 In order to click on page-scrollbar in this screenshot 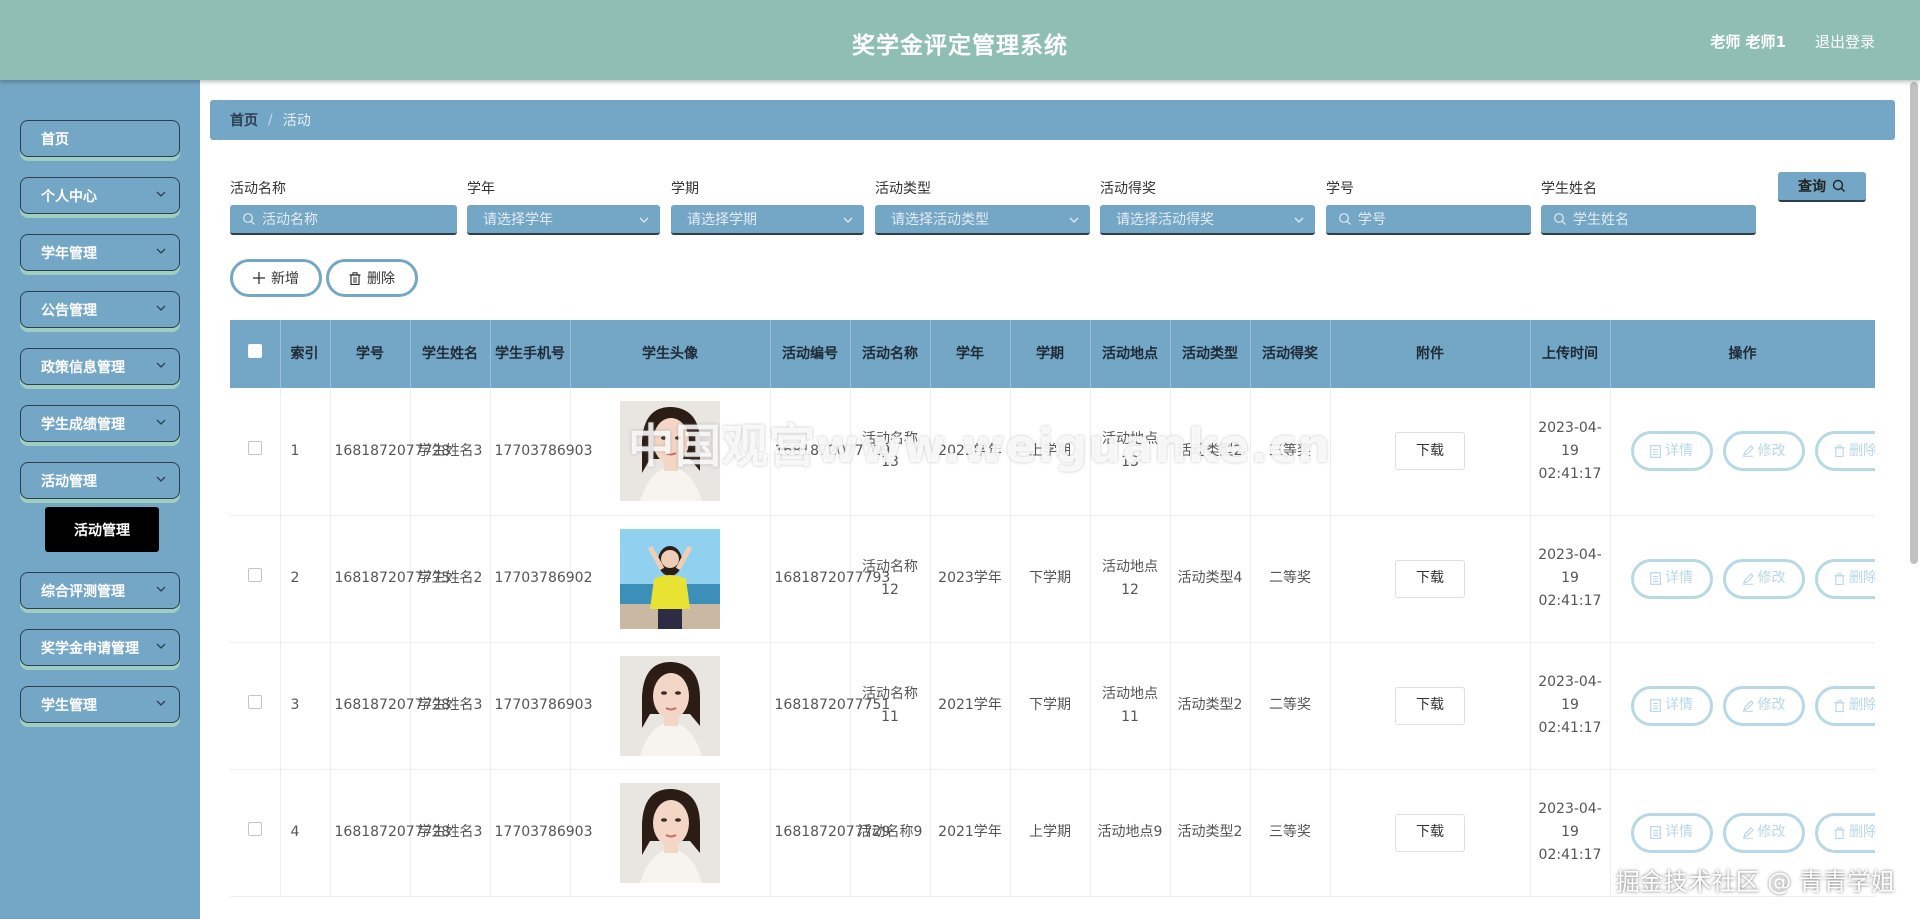, I will do `click(1914, 323)`.